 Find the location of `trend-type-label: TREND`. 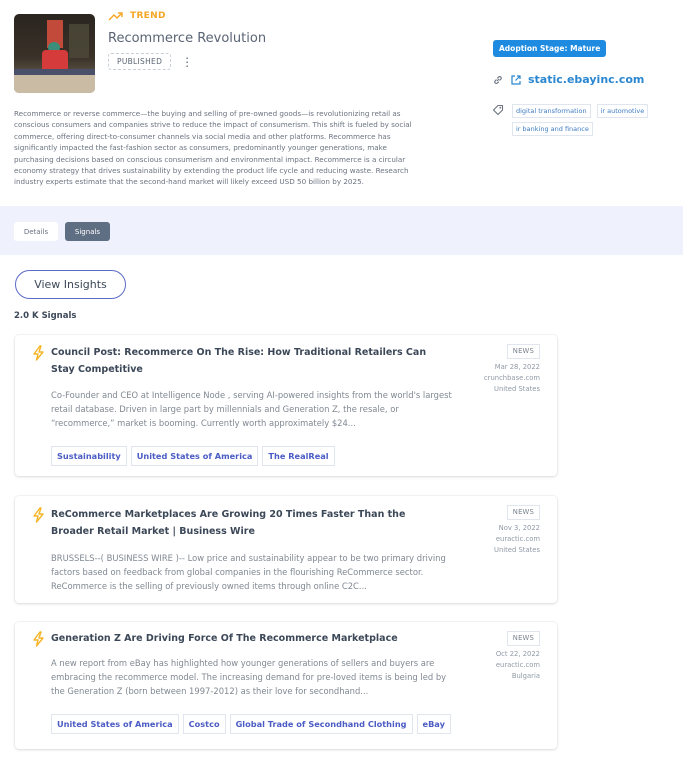

trend-type-label: TREND is located at coordinates (148, 16).